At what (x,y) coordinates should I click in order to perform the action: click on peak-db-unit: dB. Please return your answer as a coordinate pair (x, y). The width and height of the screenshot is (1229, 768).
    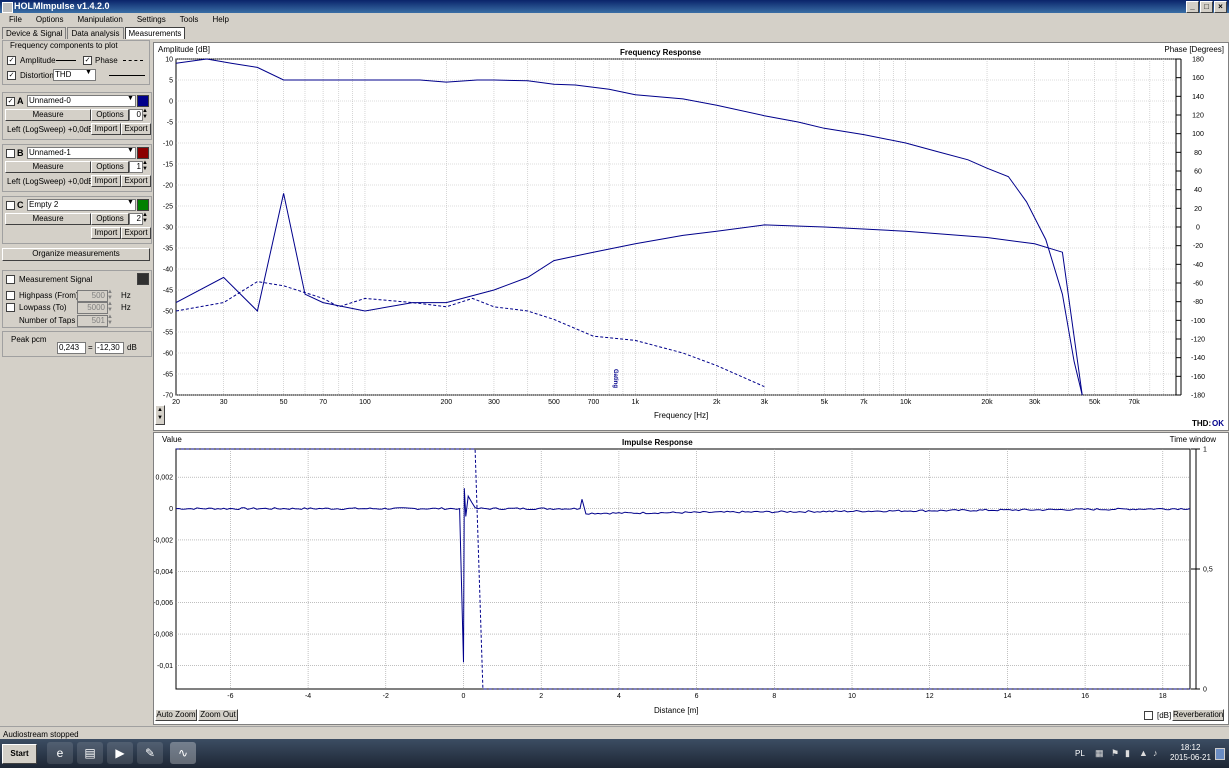
    Looking at the image, I should click on (132, 347).